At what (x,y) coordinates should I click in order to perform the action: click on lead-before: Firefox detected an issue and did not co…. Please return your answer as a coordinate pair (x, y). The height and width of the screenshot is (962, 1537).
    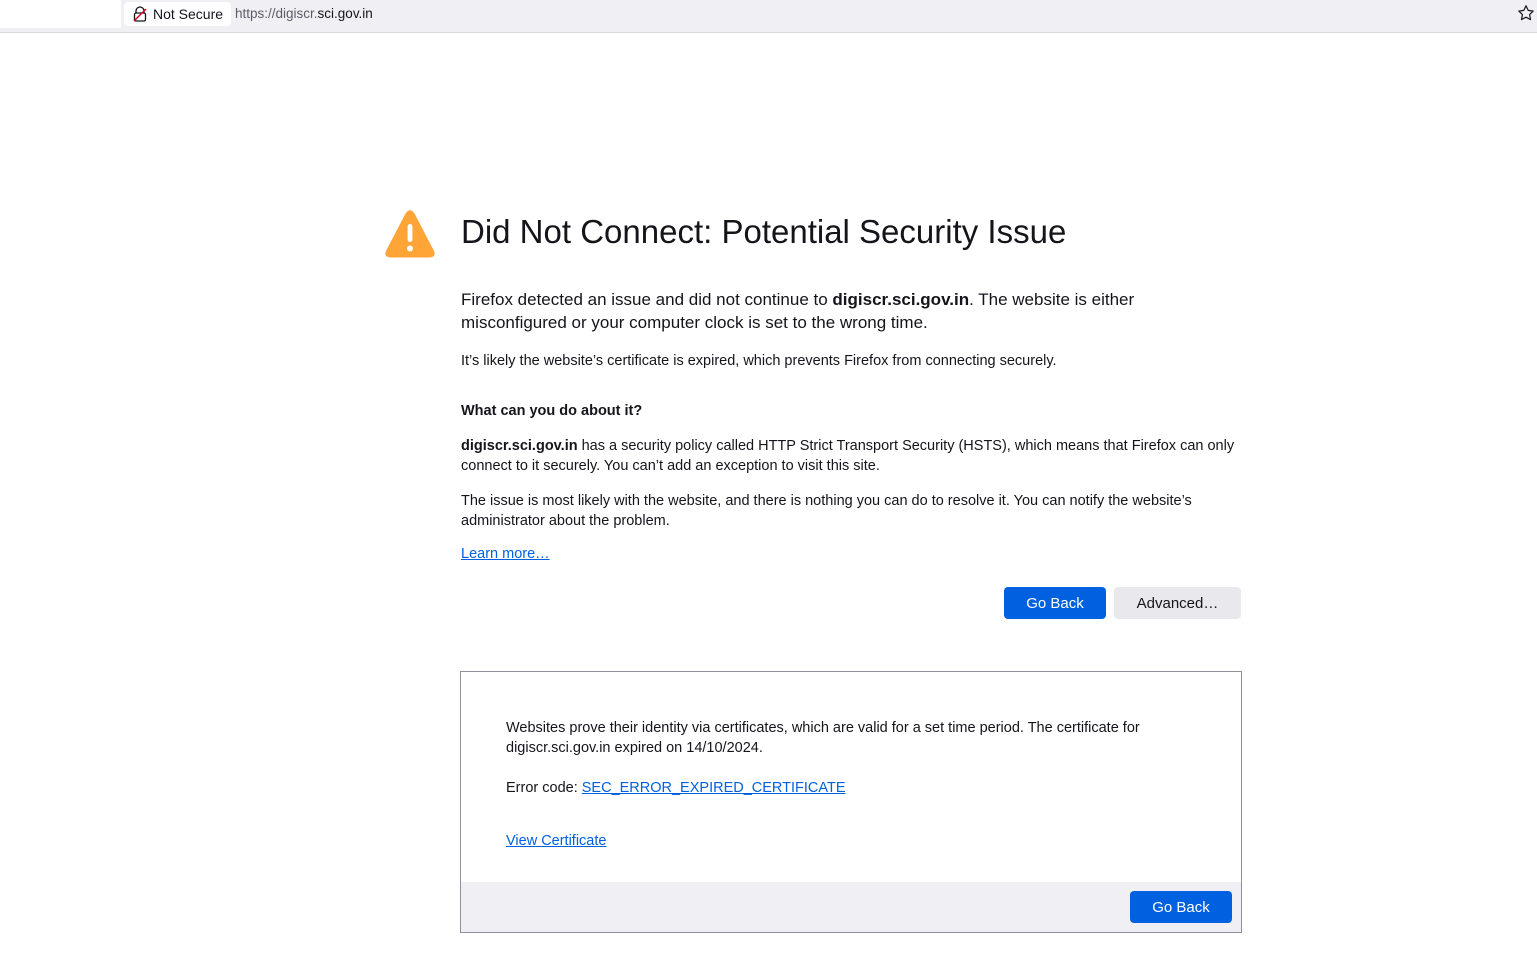
    Looking at the image, I should click on (647, 299).